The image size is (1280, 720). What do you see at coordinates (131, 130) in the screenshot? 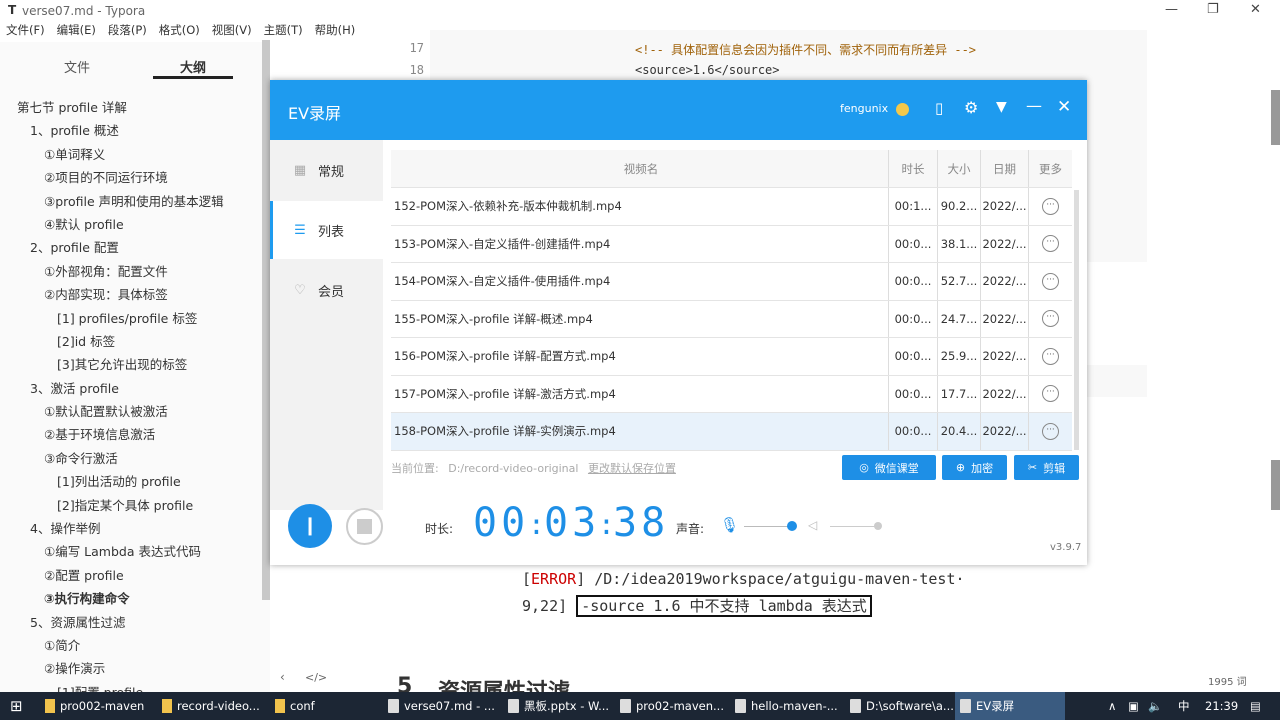
I see `outline-item: 1、profile 概述` at bounding box center [131, 130].